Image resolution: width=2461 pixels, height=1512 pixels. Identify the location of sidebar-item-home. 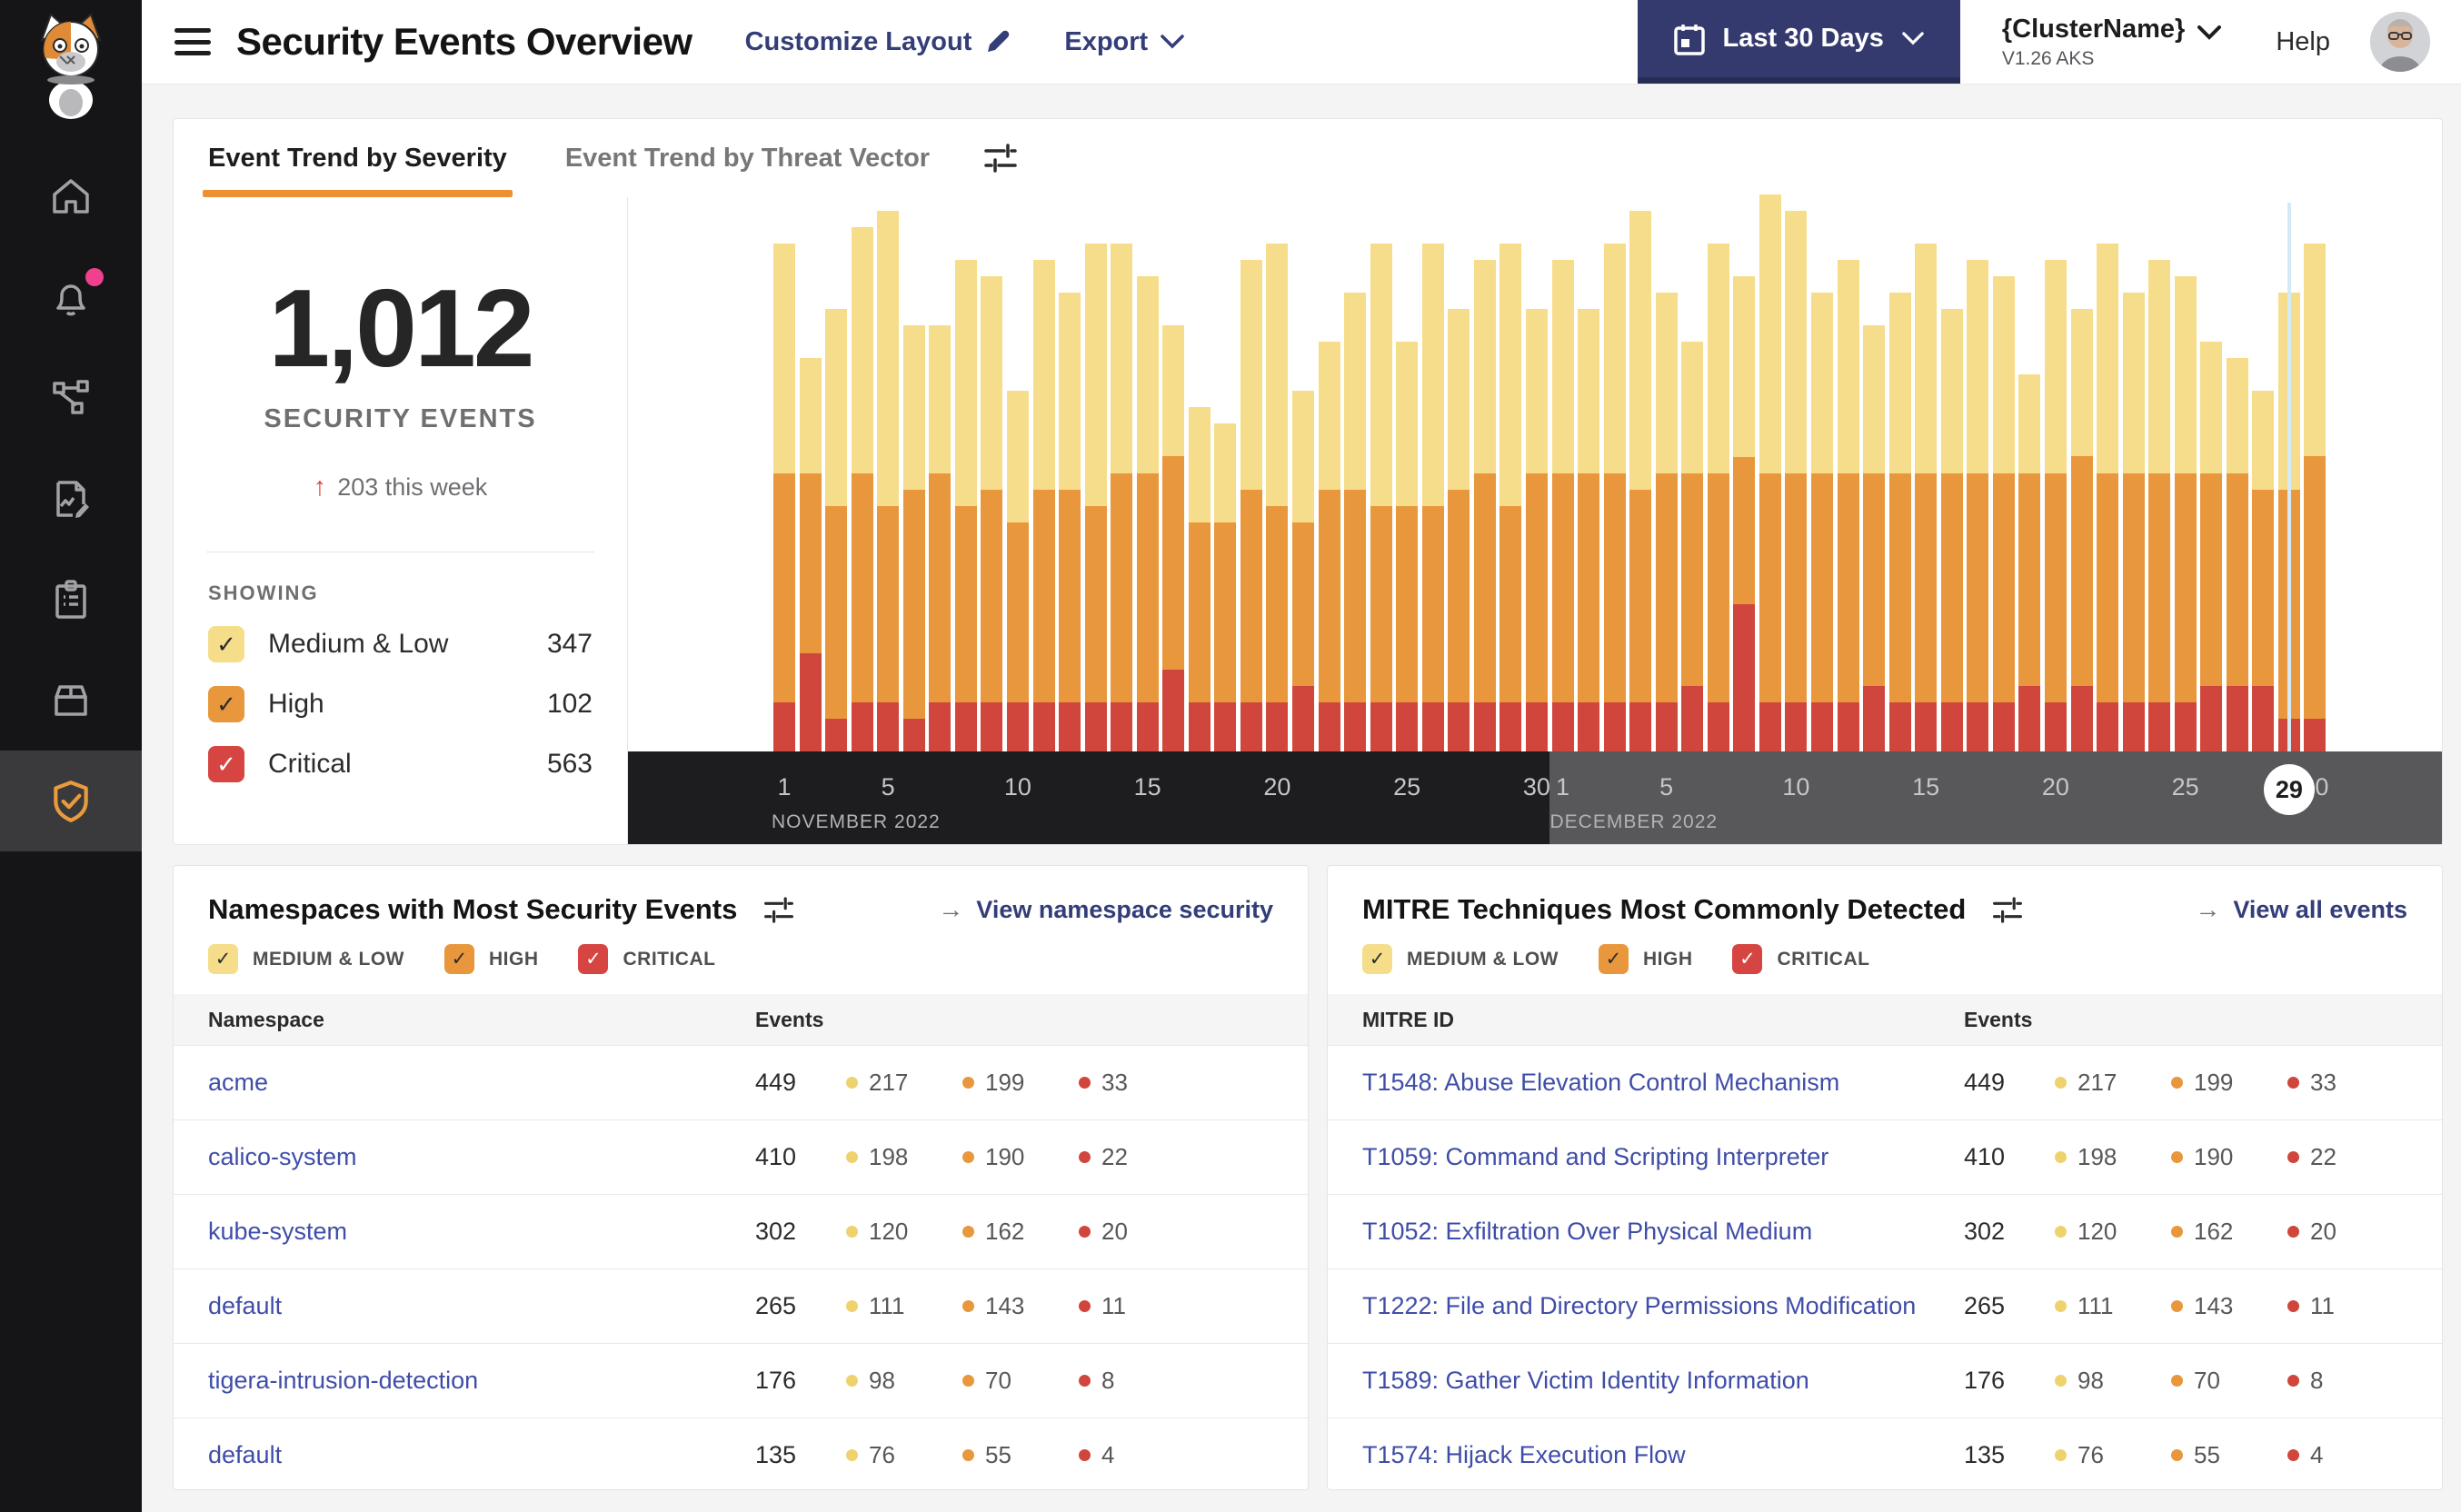
(71, 195).